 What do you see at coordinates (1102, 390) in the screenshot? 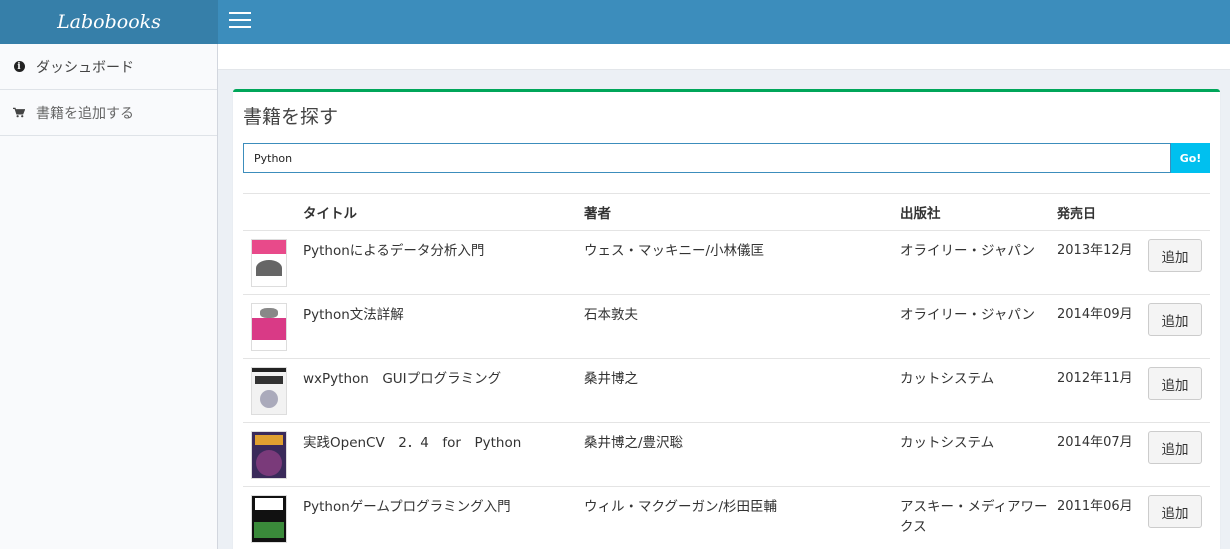
I see `book-release-date: 2012年11月` at bounding box center [1102, 390].